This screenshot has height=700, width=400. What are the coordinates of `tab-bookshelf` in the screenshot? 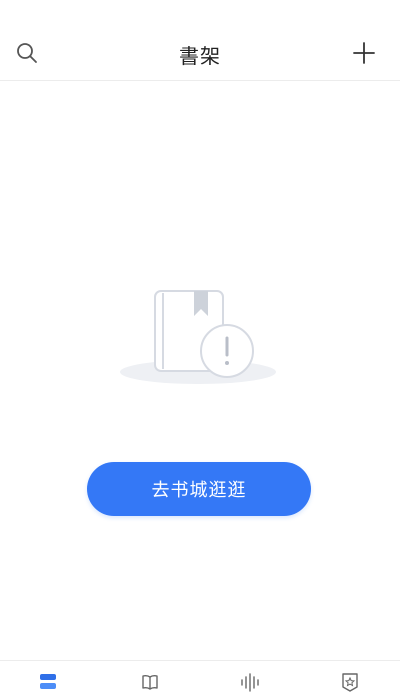 It's located at (48, 682).